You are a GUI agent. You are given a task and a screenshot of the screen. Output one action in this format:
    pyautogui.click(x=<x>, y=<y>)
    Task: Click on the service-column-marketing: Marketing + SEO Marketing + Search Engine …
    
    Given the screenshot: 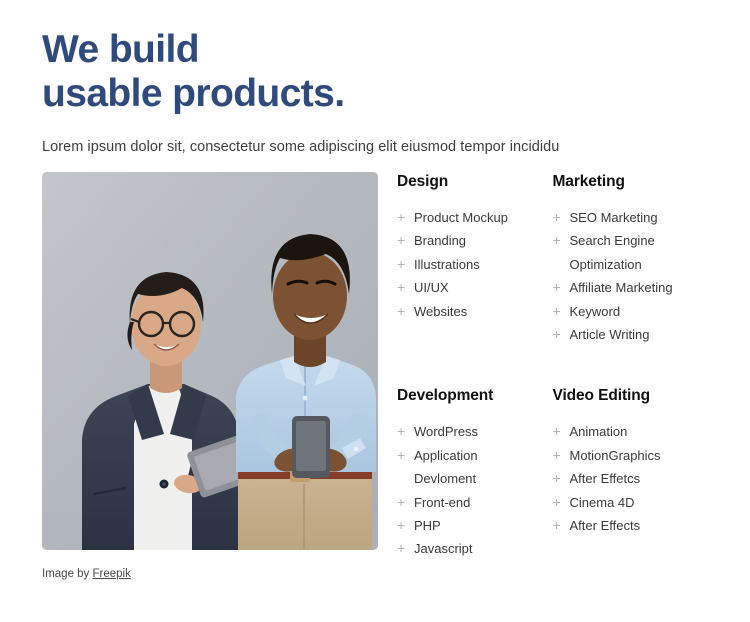 What is the action you would take?
    pyautogui.click(x=631, y=259)
    